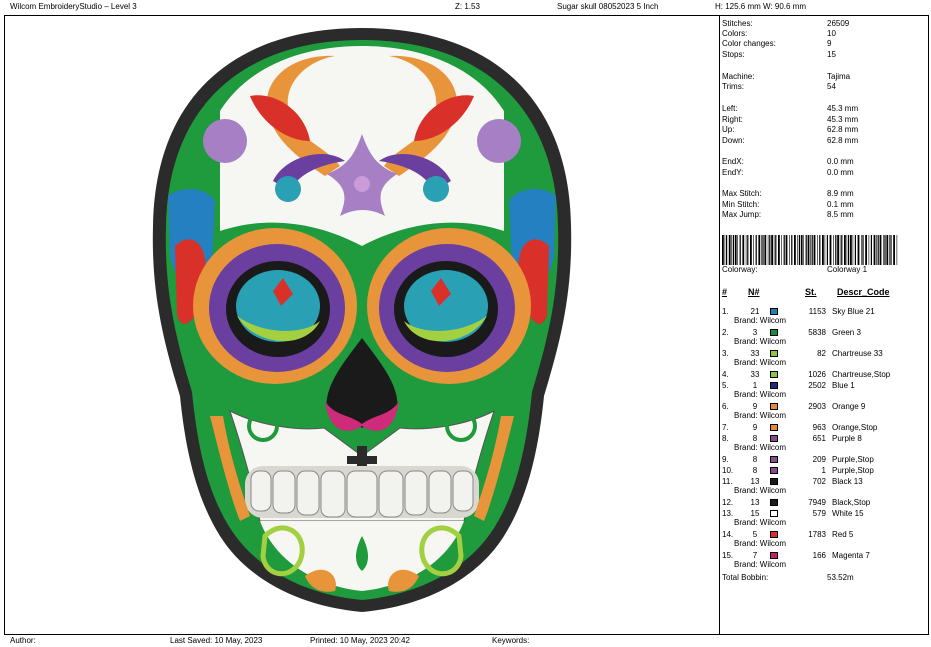 Image resolution: width=931 pixels, height=647 pixels. Describe the element at coordinates (755, 502) in the screenshot. I see `needle-number: 13` at that location.